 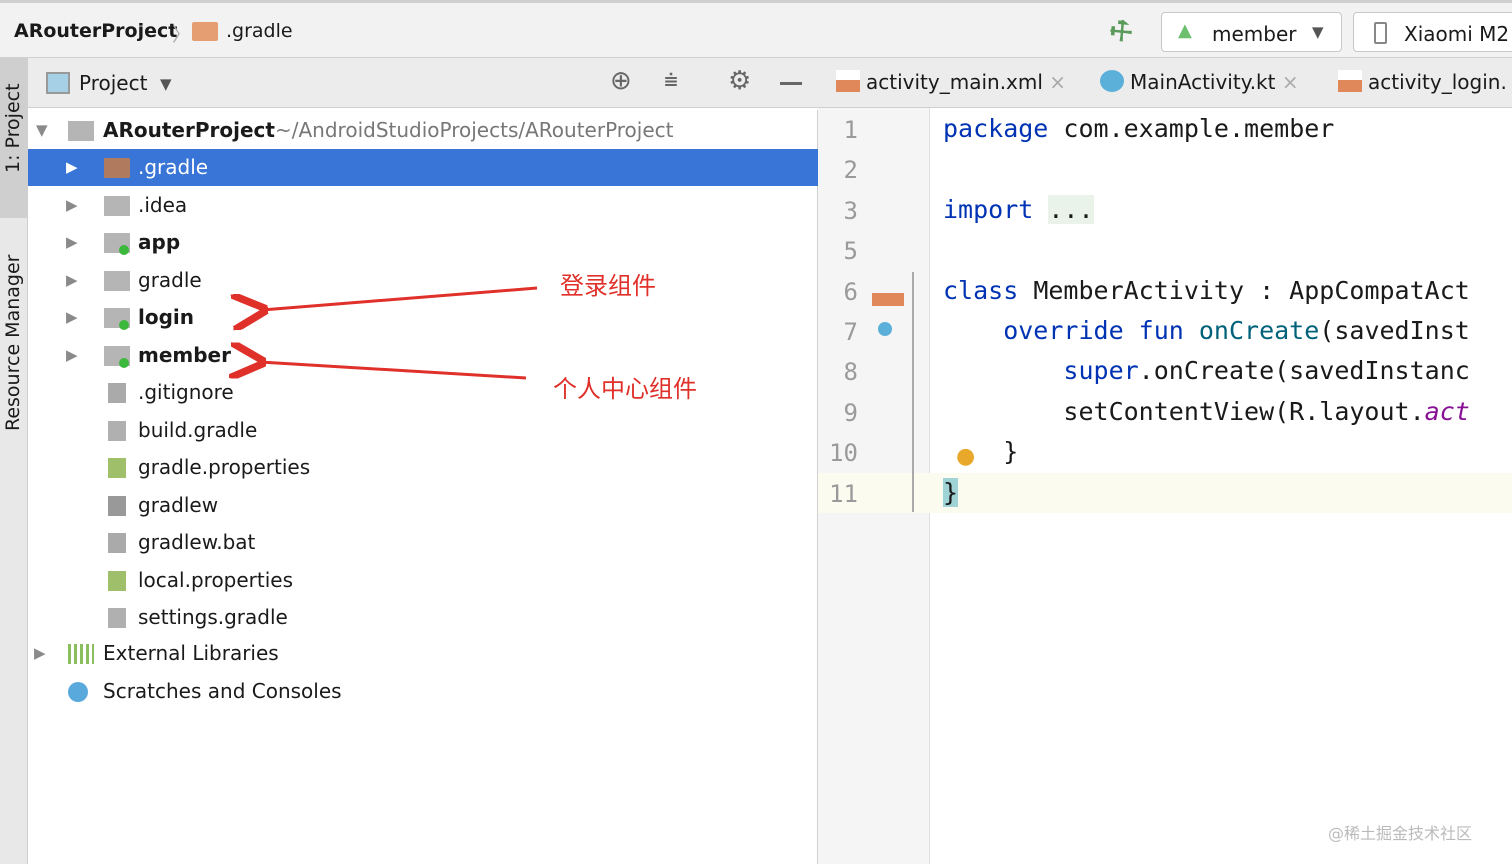 What do you see at coordinates (625, 389) in the screenshot?
I see `annotation-member: 个人中心组件` at bounding box center [625, 389].